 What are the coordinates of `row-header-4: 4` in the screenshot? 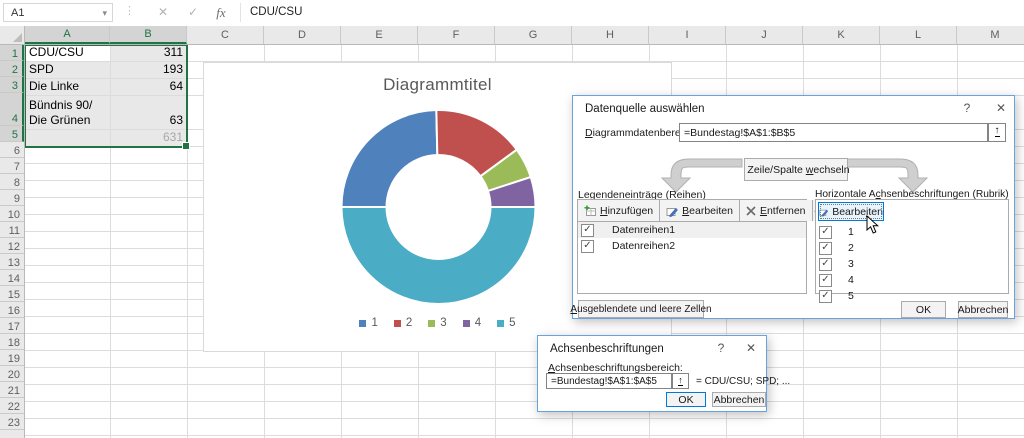 It's located at (12, 109).